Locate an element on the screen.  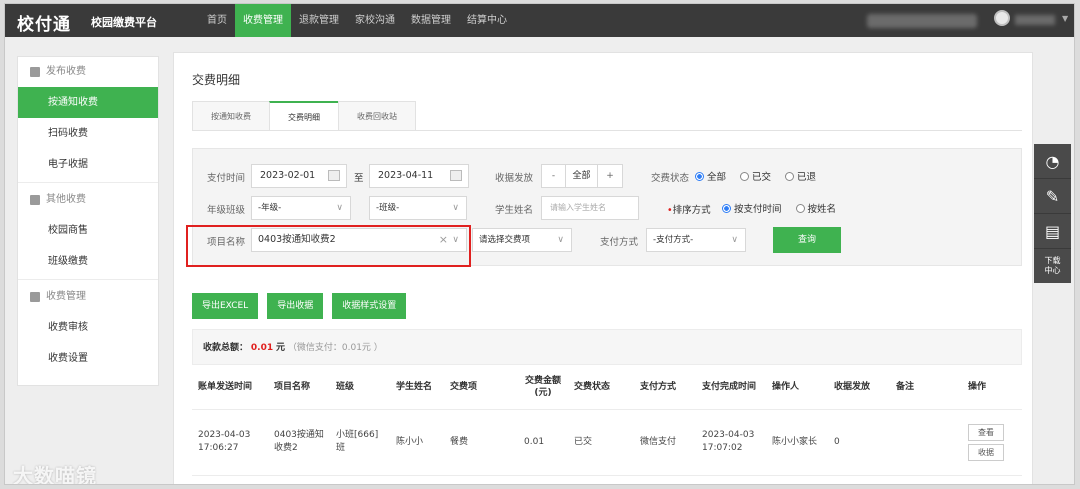
summary-amount: 0.01 is located at coordinates (262, 348).